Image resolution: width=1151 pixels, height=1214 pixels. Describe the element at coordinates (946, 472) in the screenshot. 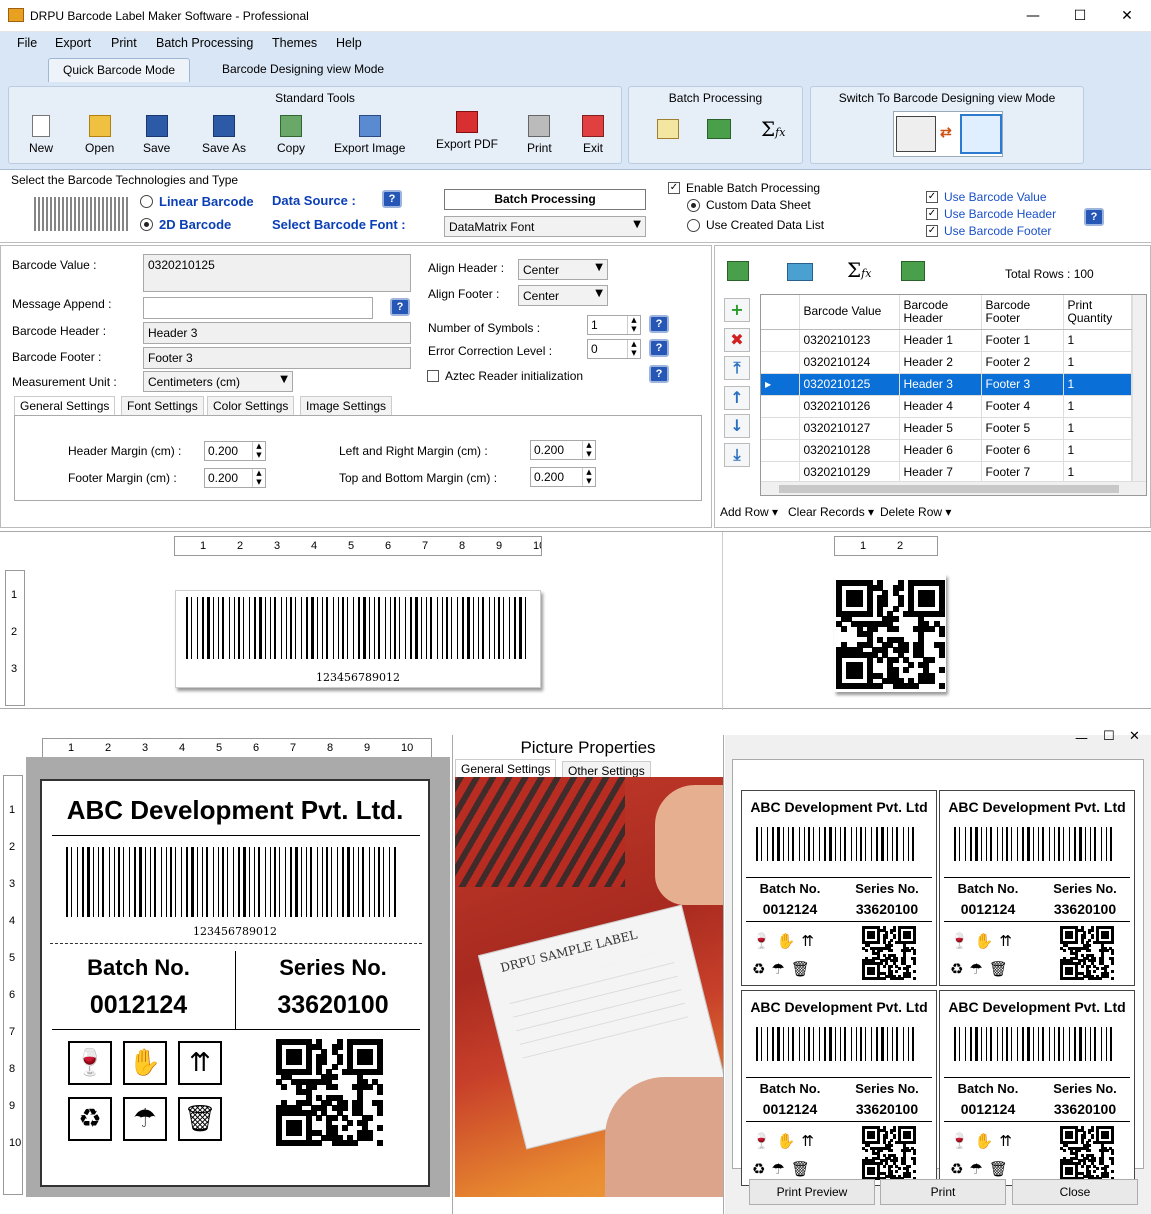

I see `table-row: 0320210129 Header 7 Footer 71` at that location.